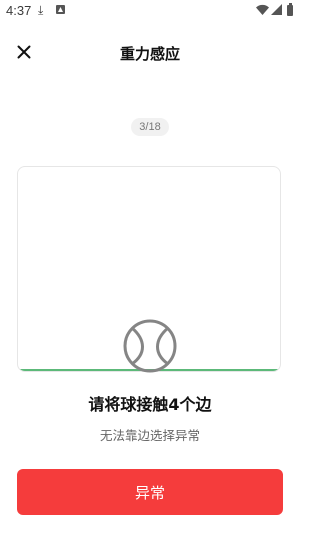 The image size is (320, 533). I want to click on abnormal-button: 异常, so click(150, 492).